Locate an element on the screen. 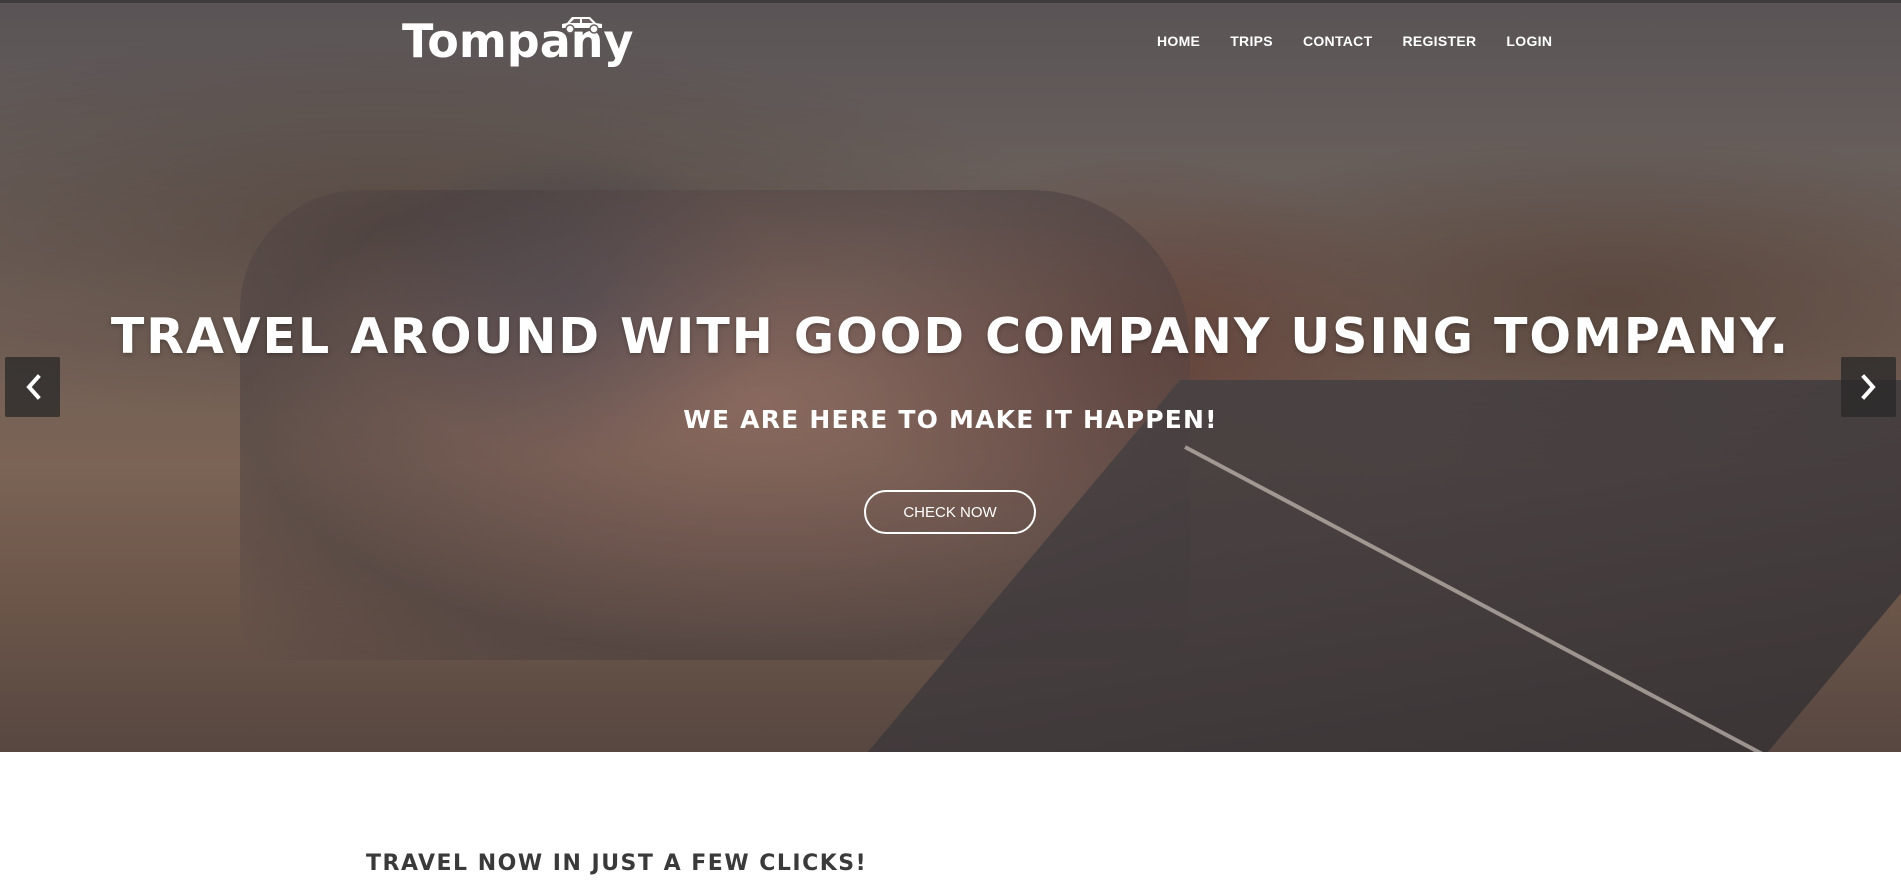 The width and height of the screenshot is (1901, 882). main-menu: HOME TRIPS CONTACT REGISTER LOGIN is located at coordinates (1369, 41).